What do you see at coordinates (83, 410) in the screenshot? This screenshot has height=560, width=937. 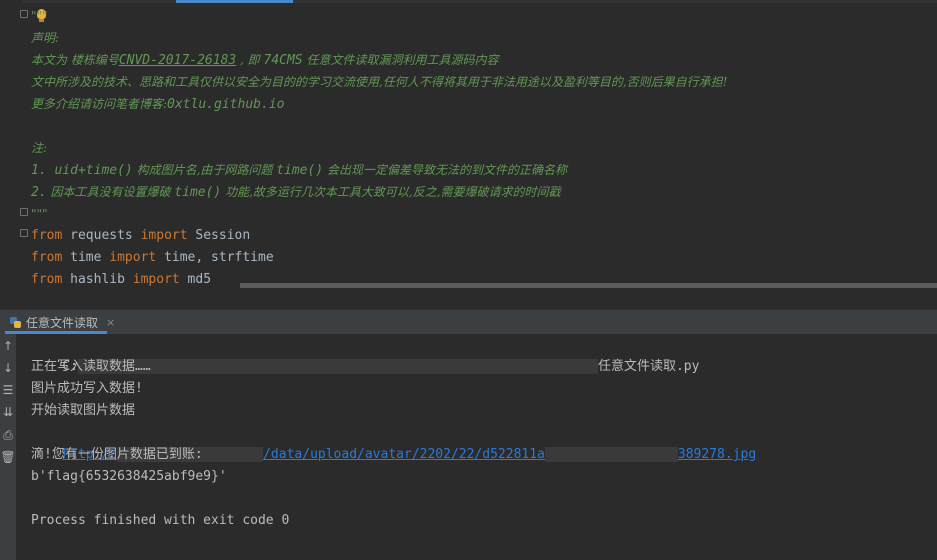 I see `console-line-reading: 开始读取图片数据` at bounding box center [83, 410].